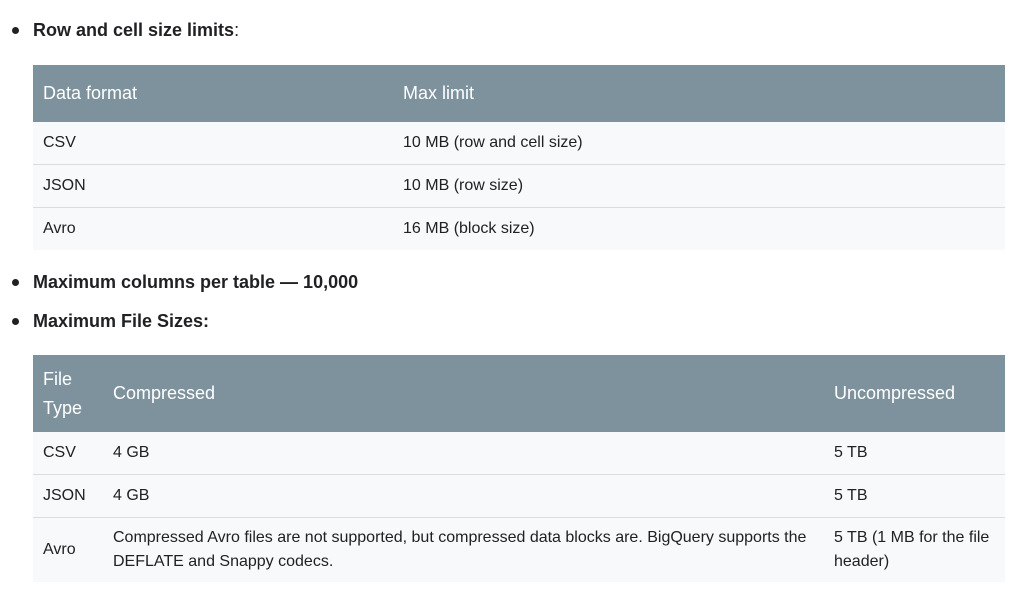 This screenshot has height=604, width=1024. Describe the element at coordinates (699, 228) in the screenshot. I see `cell-limit: 16 MB (block size)` at that location.